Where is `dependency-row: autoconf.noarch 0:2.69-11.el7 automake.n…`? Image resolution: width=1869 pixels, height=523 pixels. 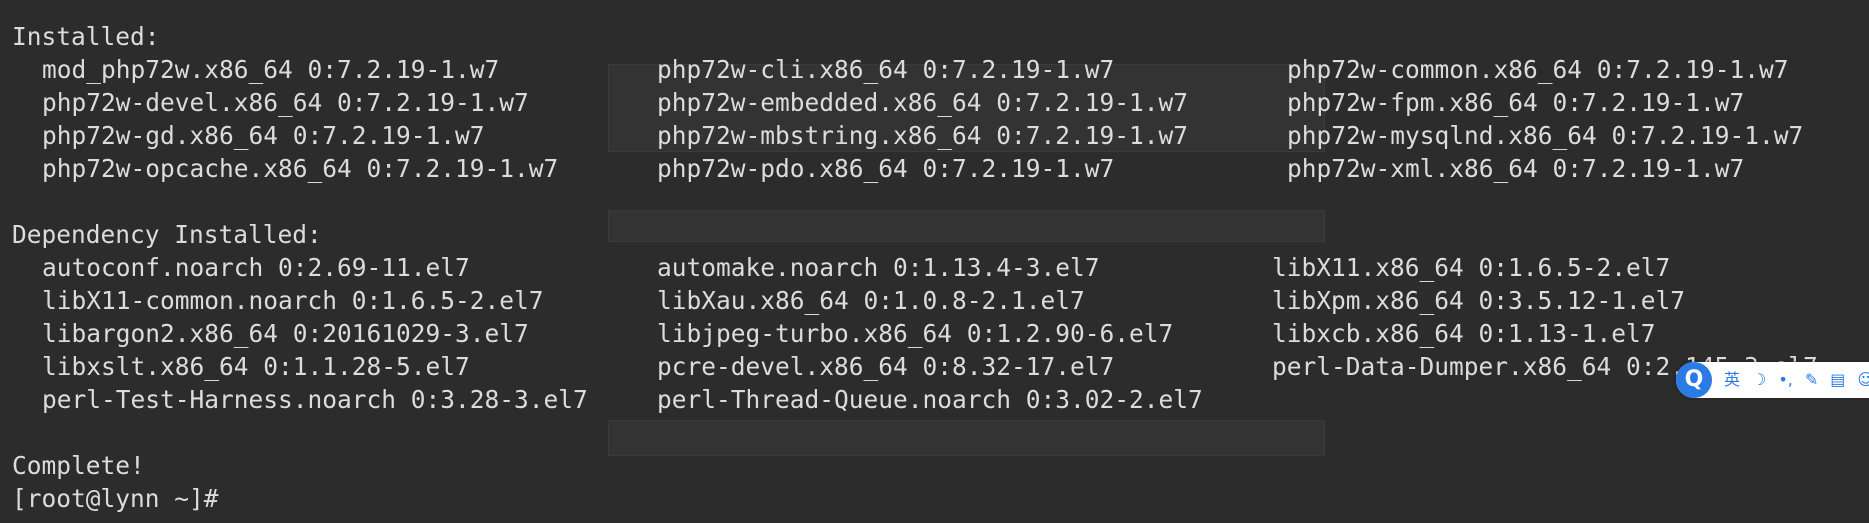 dependency-row: autoconf.noarch 0:2.69-11.el7 automake.n… is located at coordinates (835, 267).